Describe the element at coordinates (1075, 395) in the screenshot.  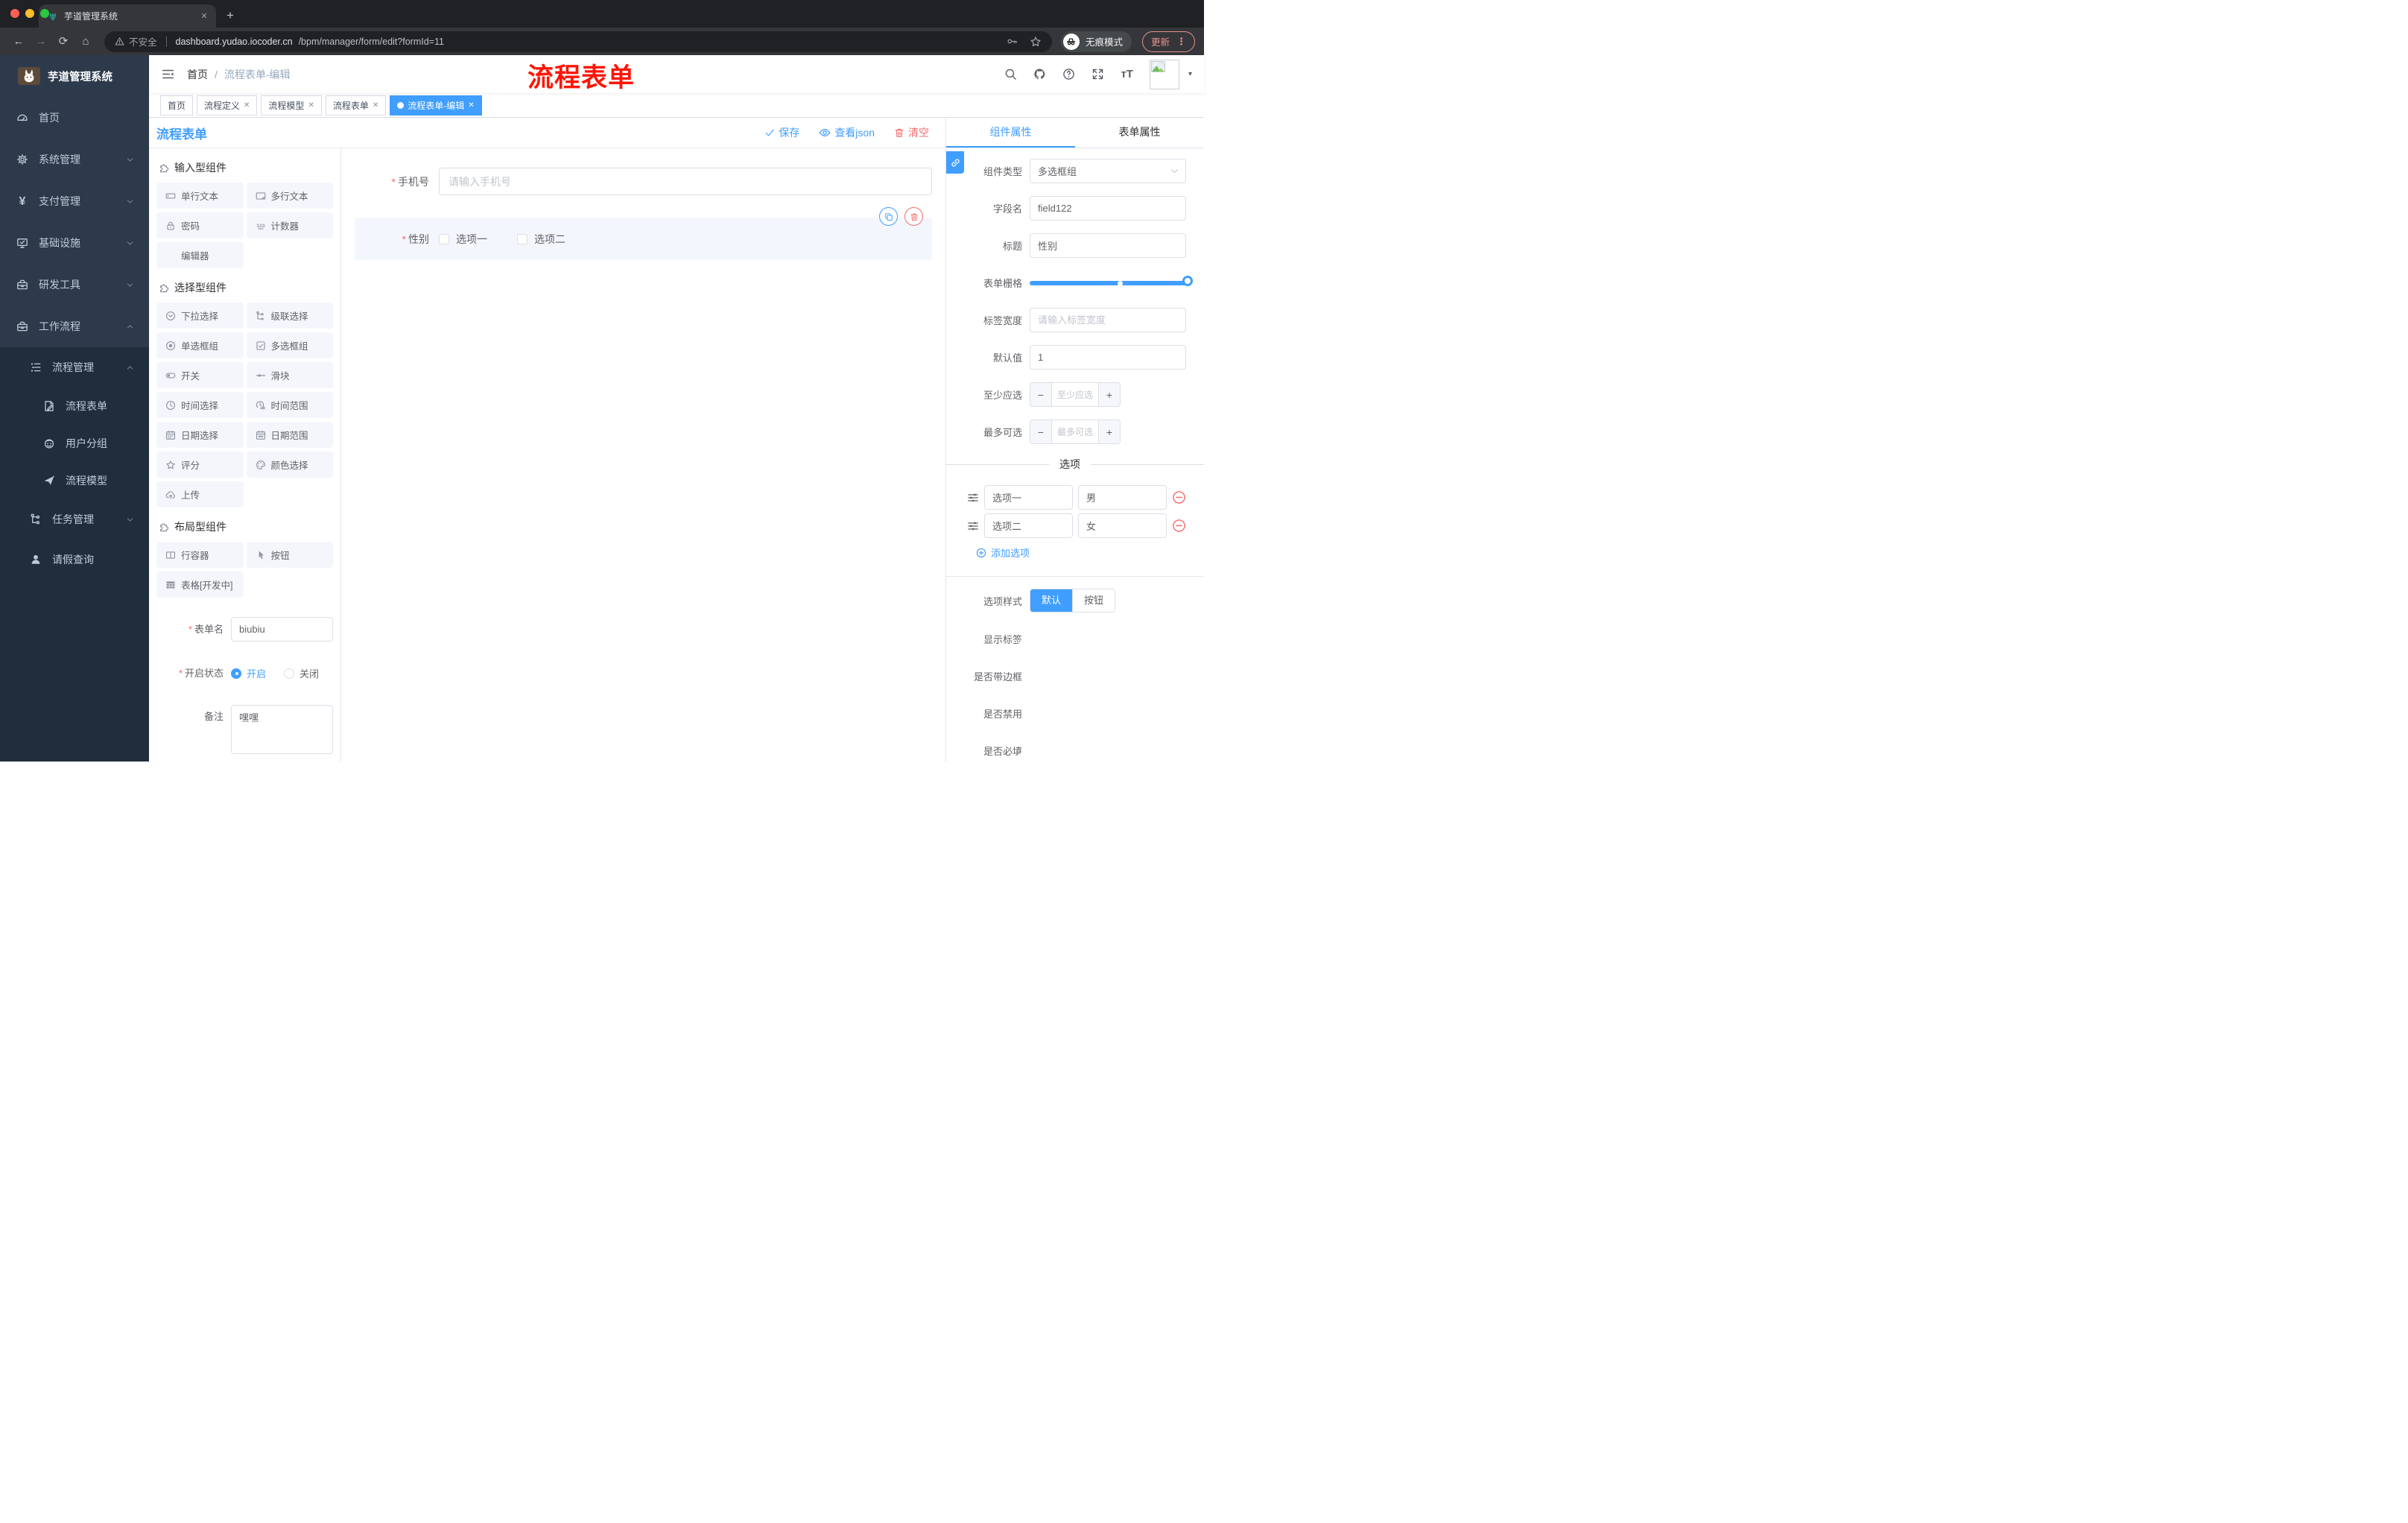
I see `stepper-value: 至少应选` at that location.